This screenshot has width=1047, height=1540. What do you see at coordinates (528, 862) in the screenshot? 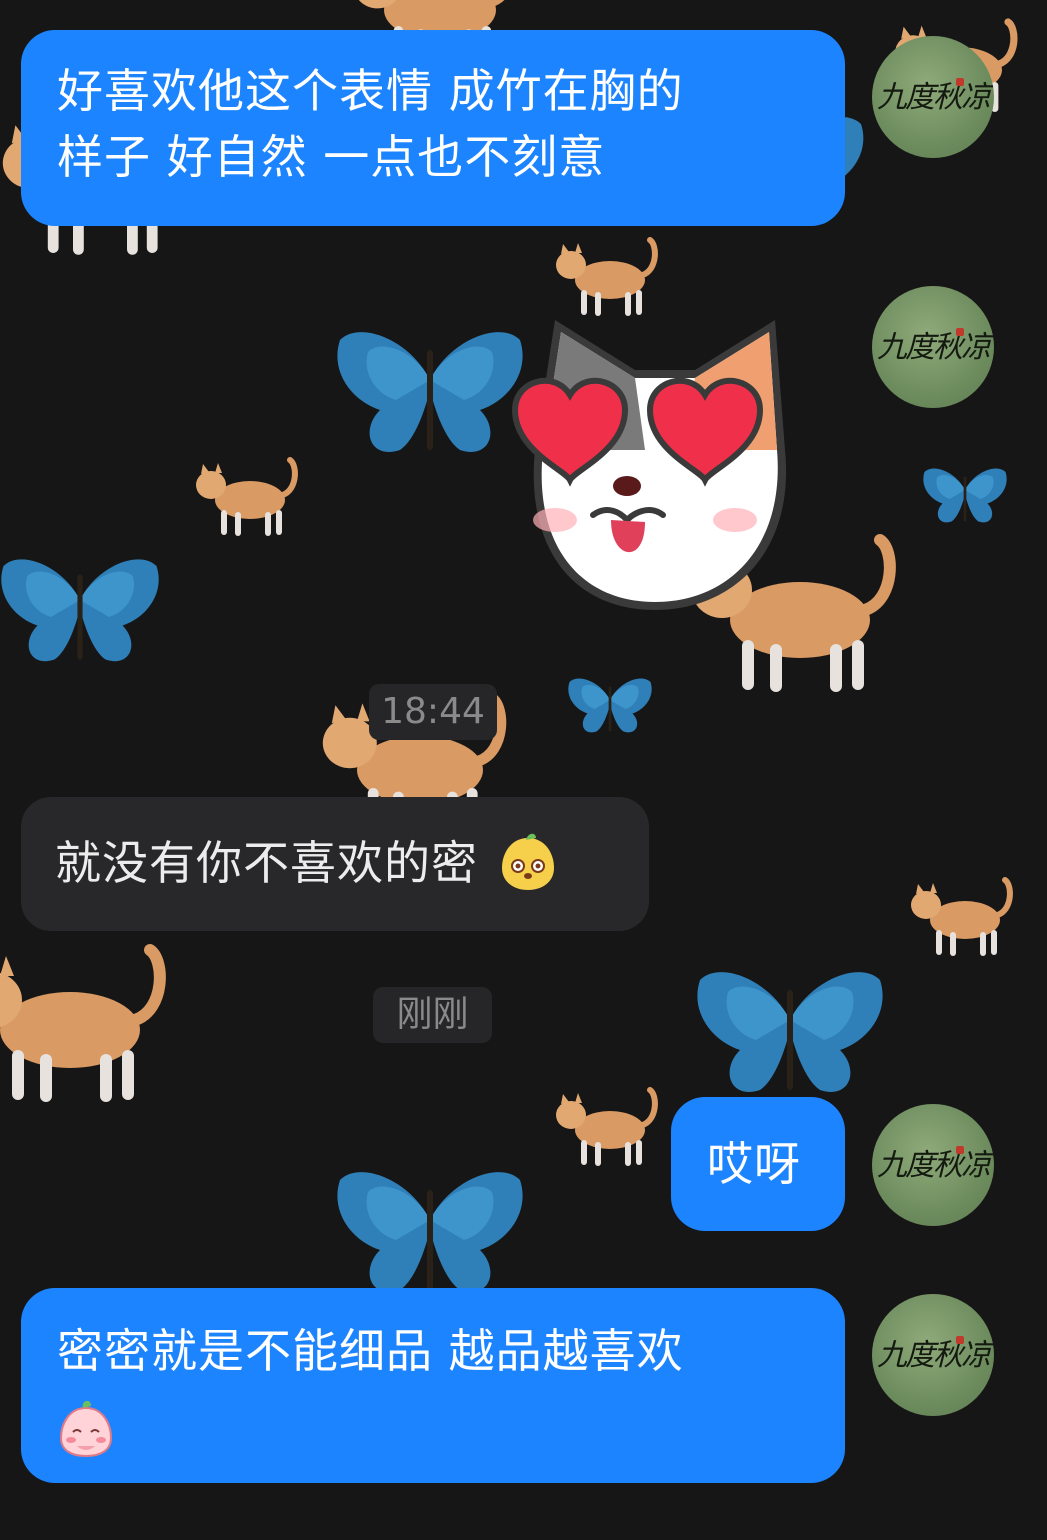
I see `chick-emoji` at bounding box center [528, 862].